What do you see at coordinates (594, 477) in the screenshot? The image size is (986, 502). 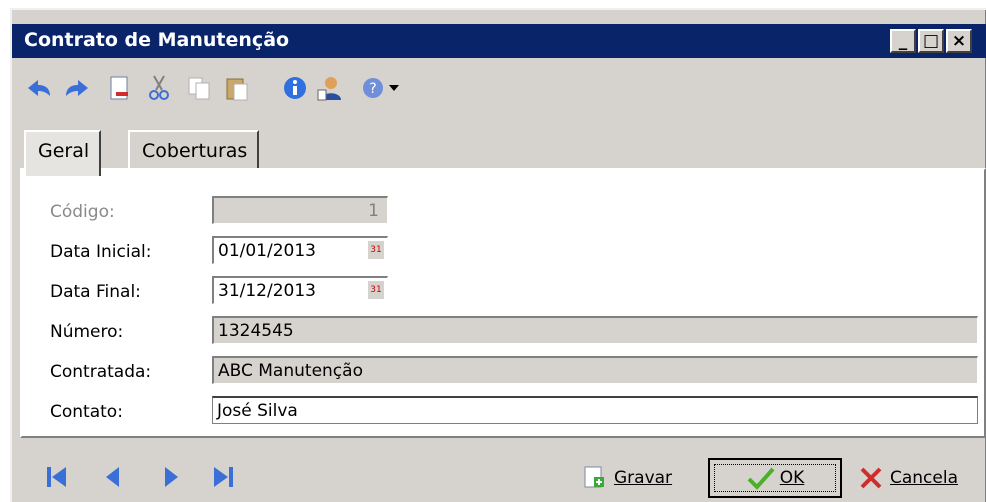 I see `save-doc-icon` at bounding box center [594, 477].